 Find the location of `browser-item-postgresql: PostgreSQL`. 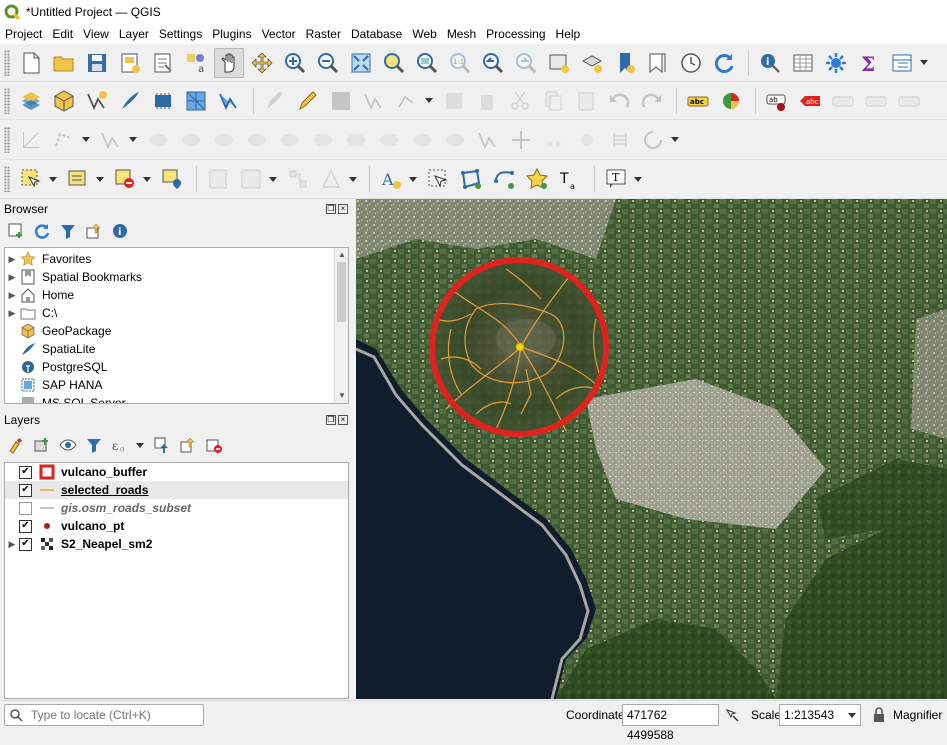

browser-item-postgresql: PostgreSQL is located at coordinates (176, 367).